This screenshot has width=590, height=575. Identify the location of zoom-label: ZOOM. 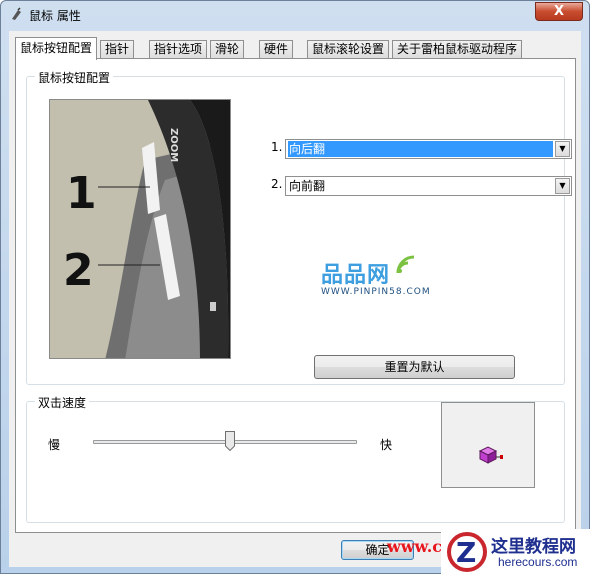
(173, 145).